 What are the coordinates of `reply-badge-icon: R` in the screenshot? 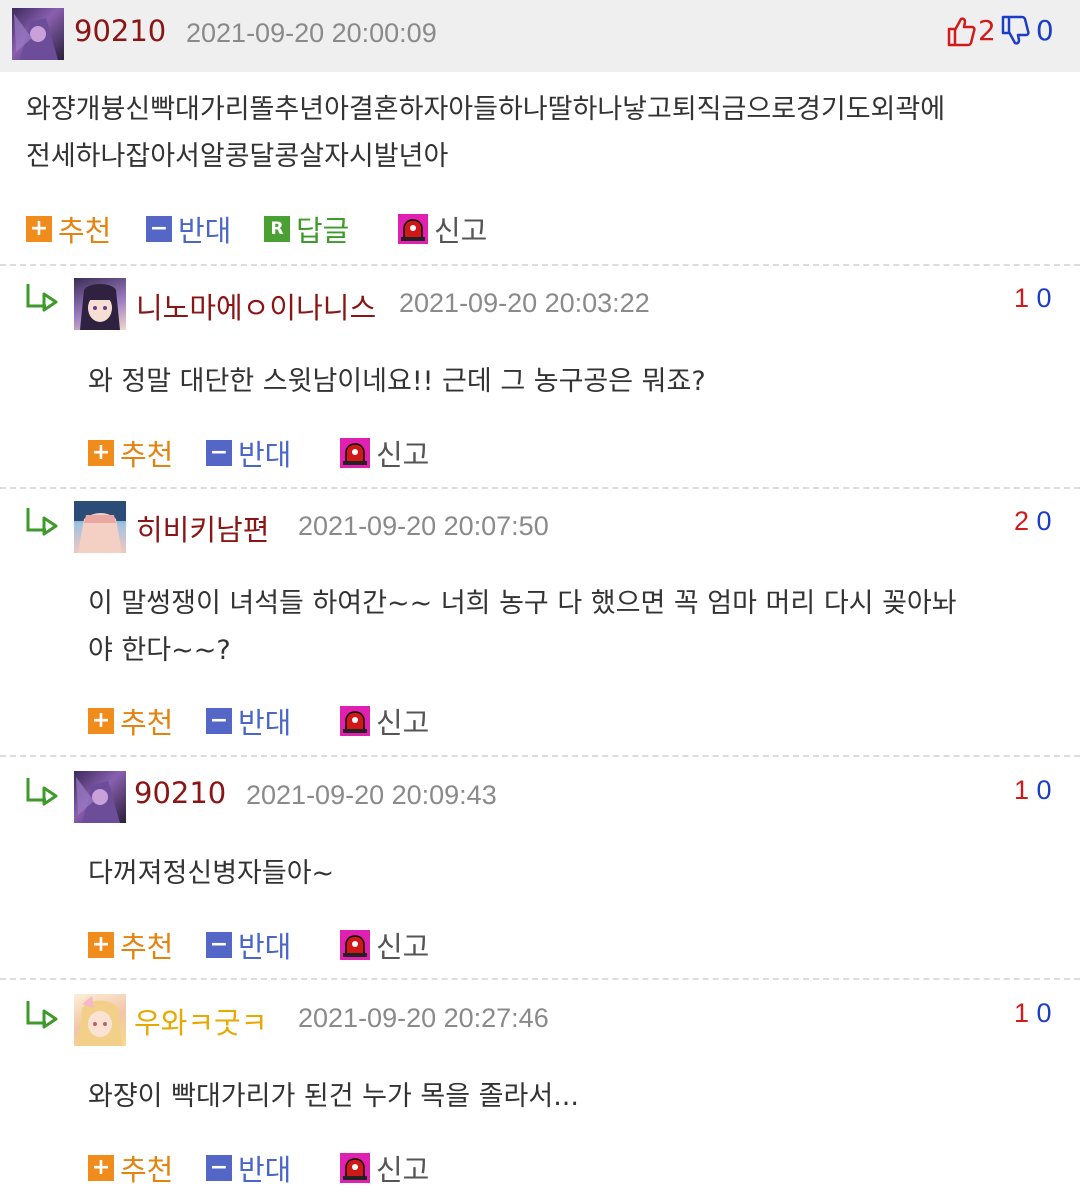 It's located at (277, 229).